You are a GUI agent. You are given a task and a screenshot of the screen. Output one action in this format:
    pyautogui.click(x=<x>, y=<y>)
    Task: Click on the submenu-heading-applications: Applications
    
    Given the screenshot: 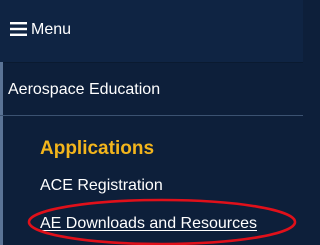 What is the action you would take?
    pyautogui.click(x=97, y=148)
    